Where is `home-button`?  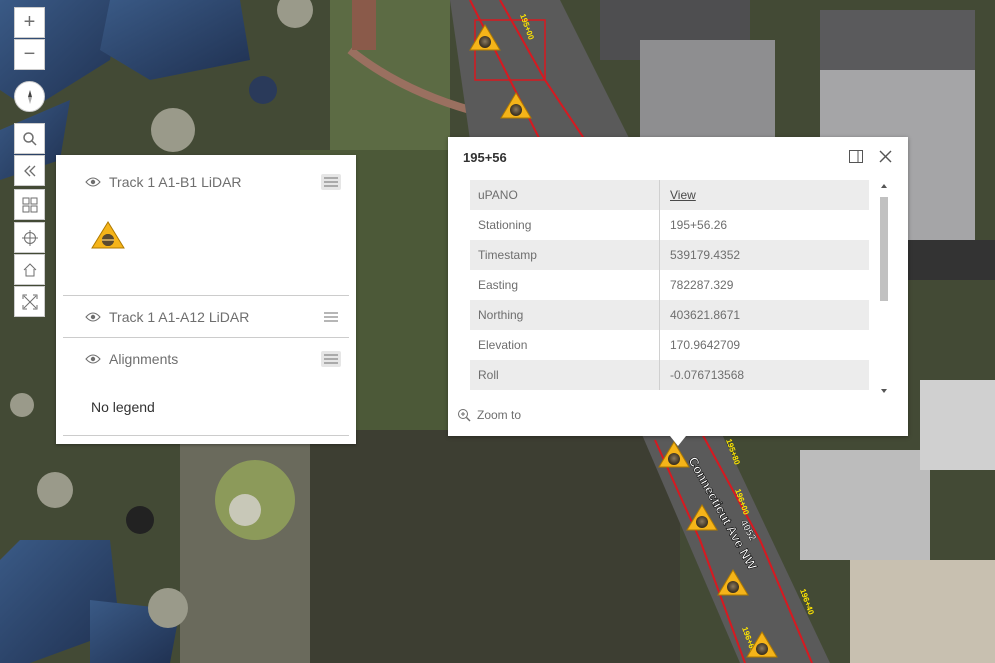 home-button is located at coordinates (29, 269).